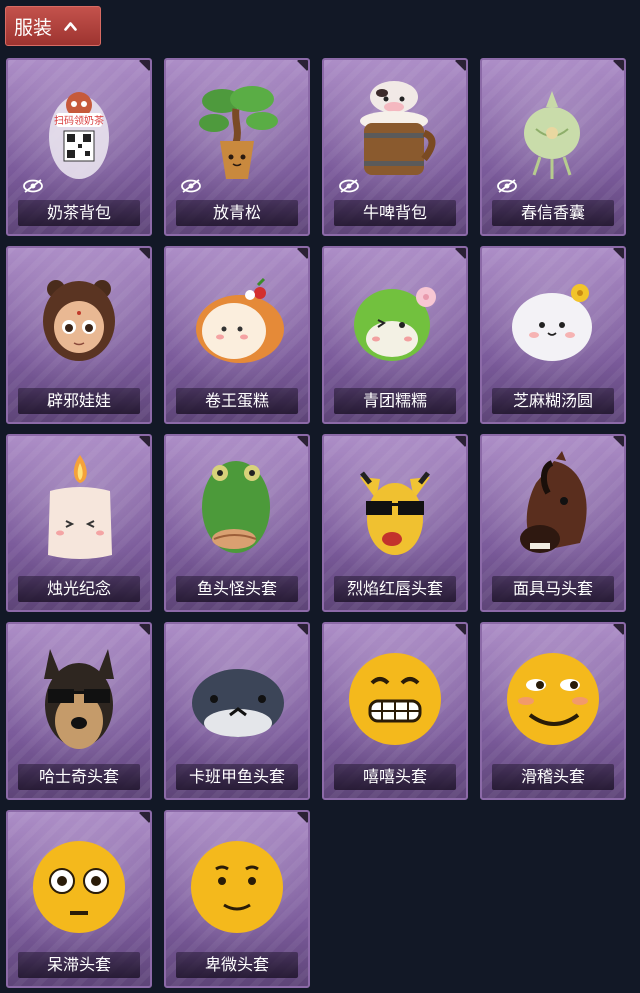 The width and height of the screenshot is (640, 993). Describe the element at coordinates (552, 322) in the screenshot. I see `white-tangyuan-icon` at that location.